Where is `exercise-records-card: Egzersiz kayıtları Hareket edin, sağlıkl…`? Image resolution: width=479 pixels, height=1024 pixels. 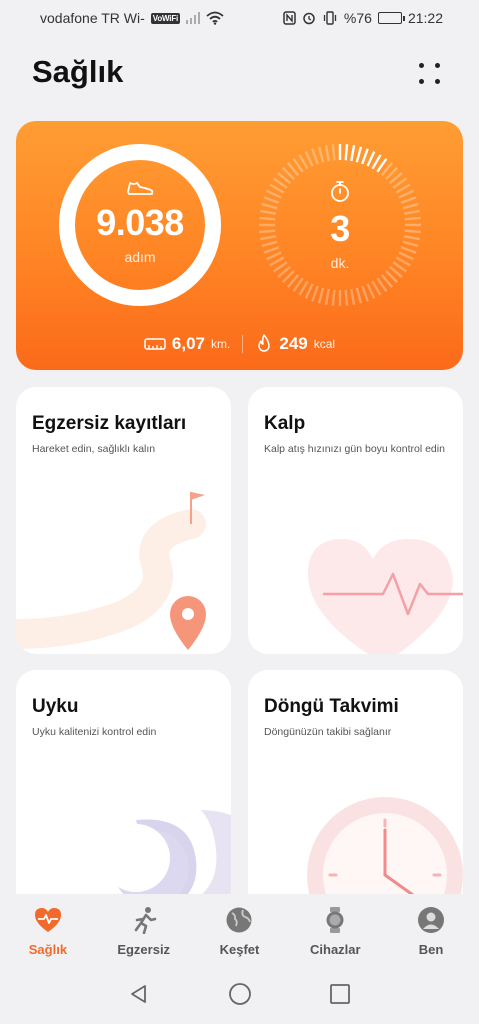
exercise-records-card: Egzersiz kayıtları Hareket edin, sağlıkl… is located at coordinates (123, 520).